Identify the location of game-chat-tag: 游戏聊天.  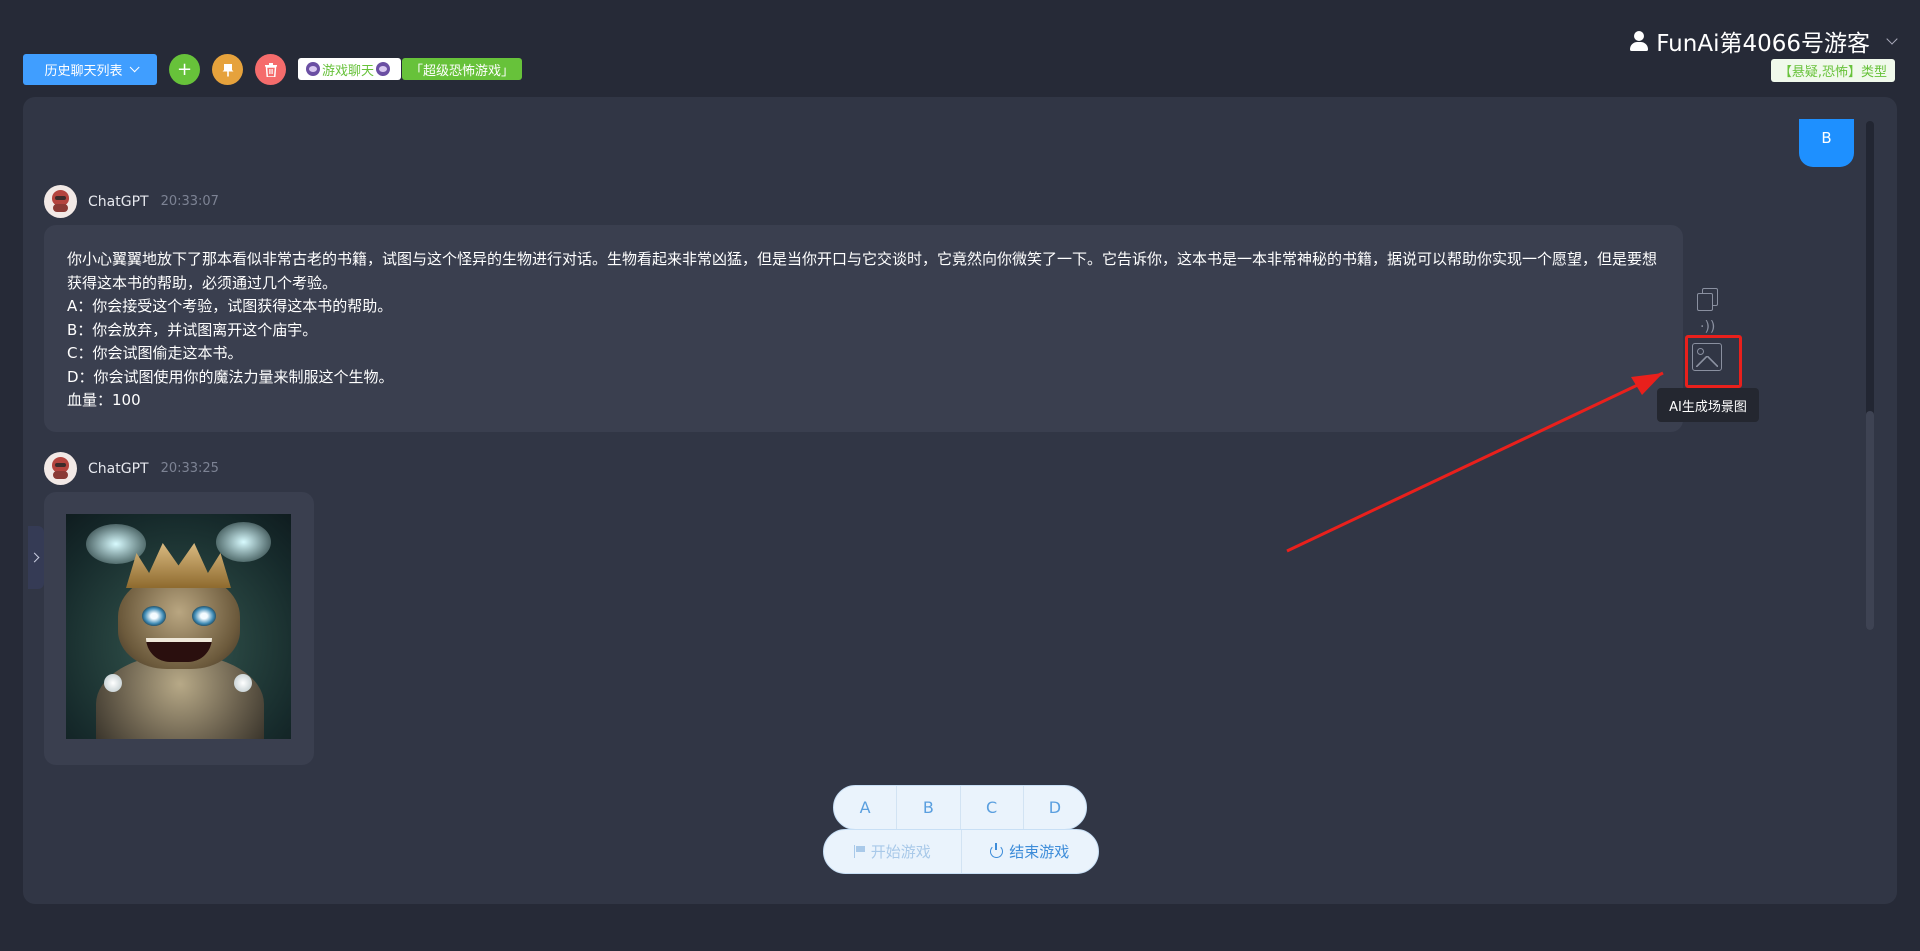
(349, 69).